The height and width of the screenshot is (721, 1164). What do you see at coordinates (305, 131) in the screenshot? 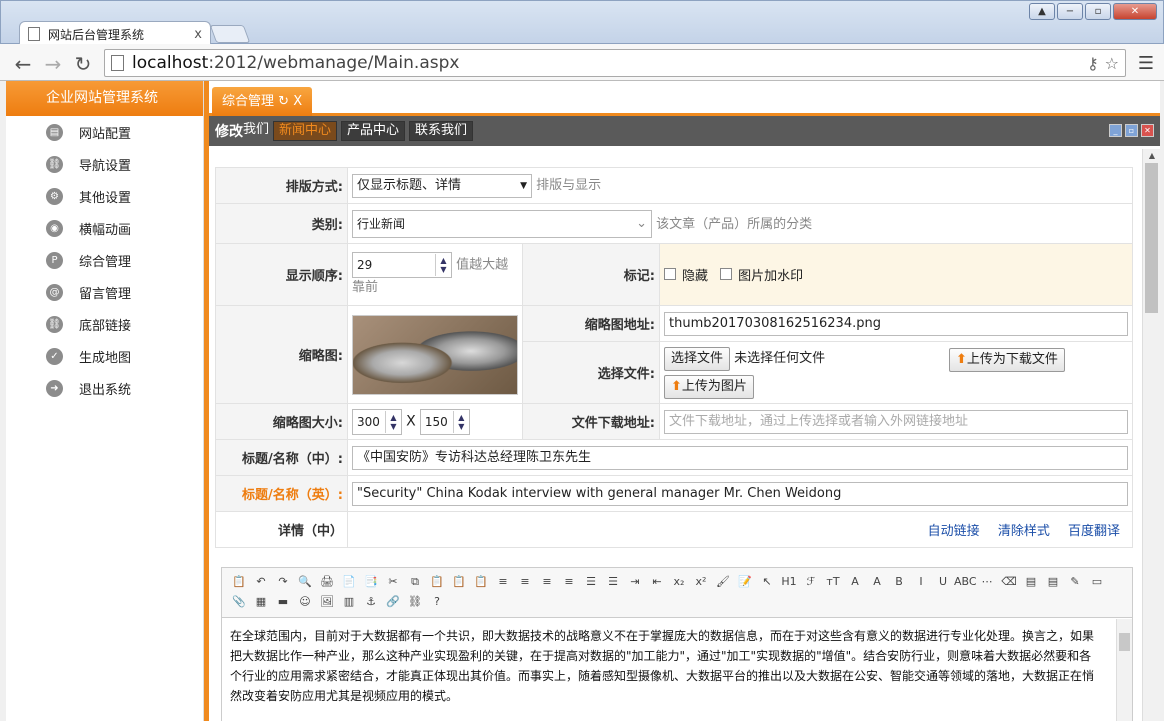
I see `tab-news-center: 新闻中心` at bounding box center [305, 131].